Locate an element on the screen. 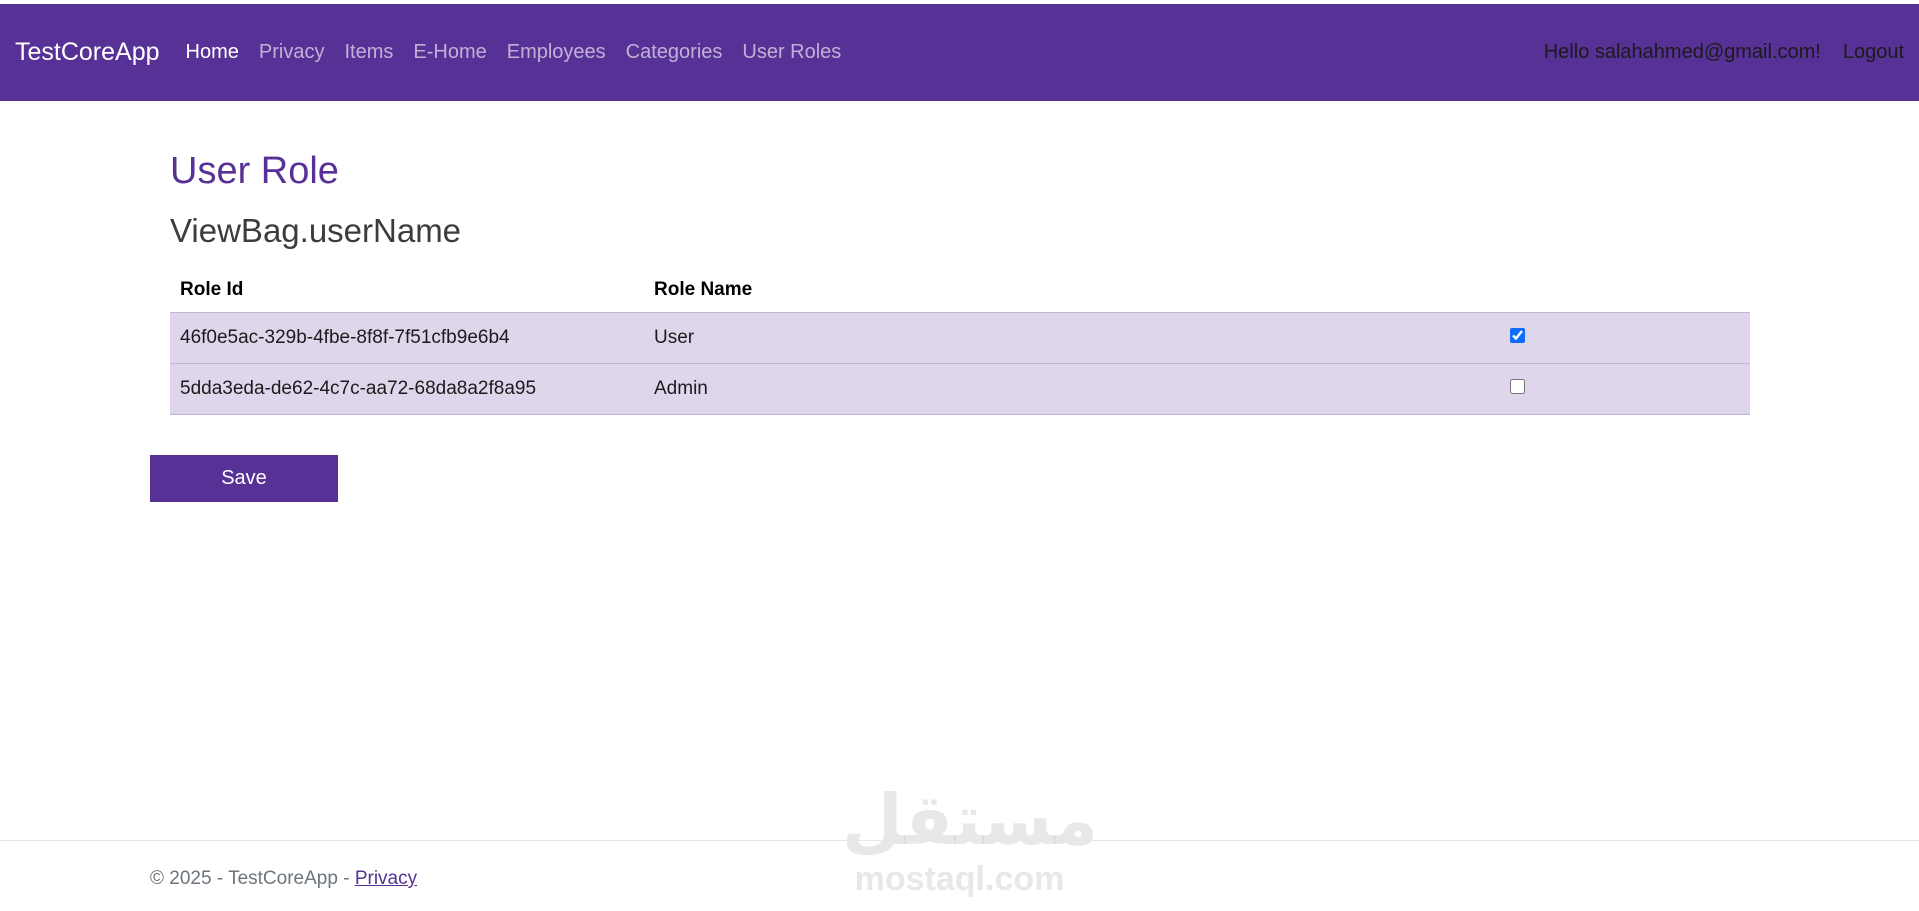 The width and height of the screenshot is (1919, 911). footer-copyright: © 2025 - TestCoreApp - is located at coordinates (252, 878).